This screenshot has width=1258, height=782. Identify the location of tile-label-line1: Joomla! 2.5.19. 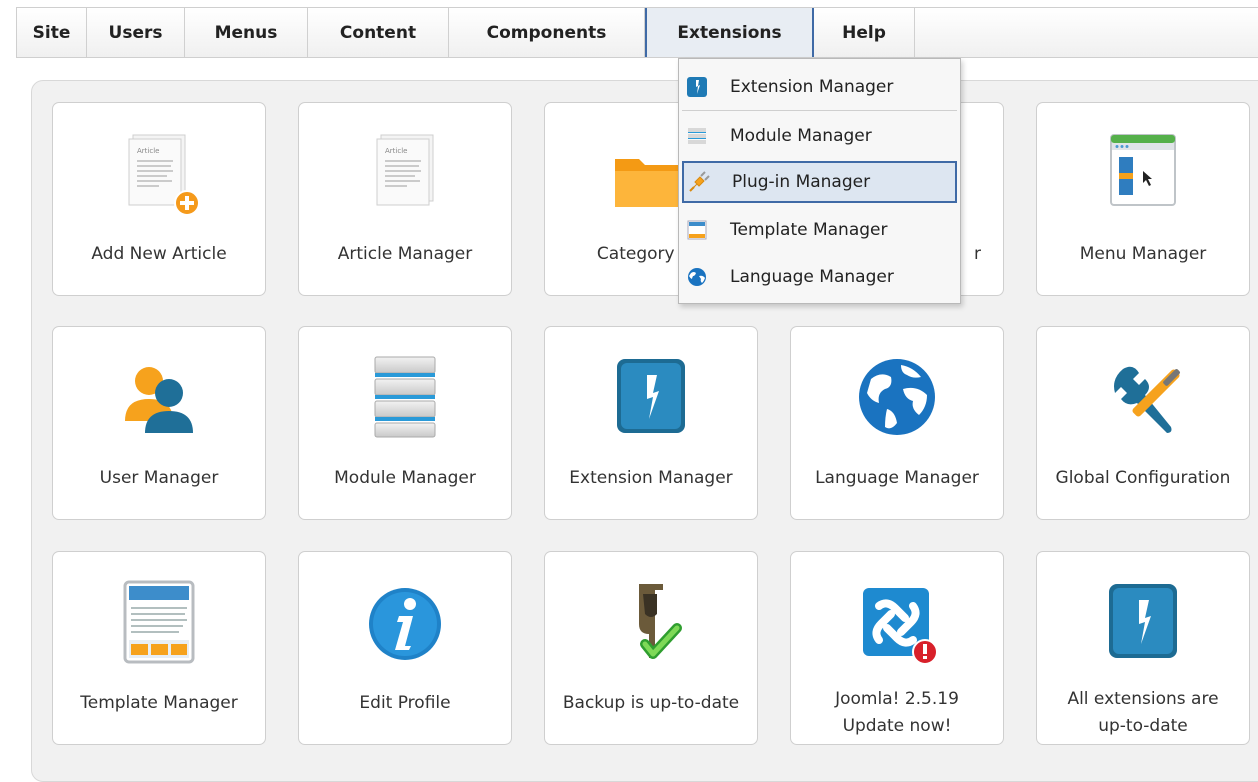
(897, 699).